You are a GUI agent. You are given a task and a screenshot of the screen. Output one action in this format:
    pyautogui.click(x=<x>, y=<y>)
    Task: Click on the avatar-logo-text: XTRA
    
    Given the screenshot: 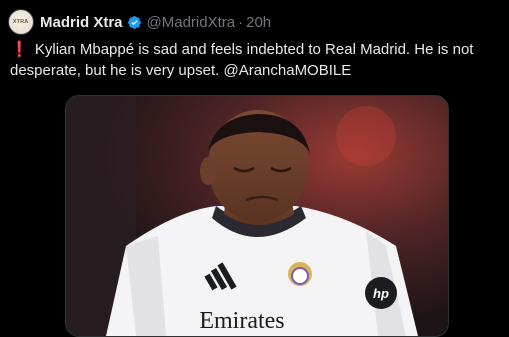 What is the action you would take?
    pyautogui.click(x=21, y=22)
    